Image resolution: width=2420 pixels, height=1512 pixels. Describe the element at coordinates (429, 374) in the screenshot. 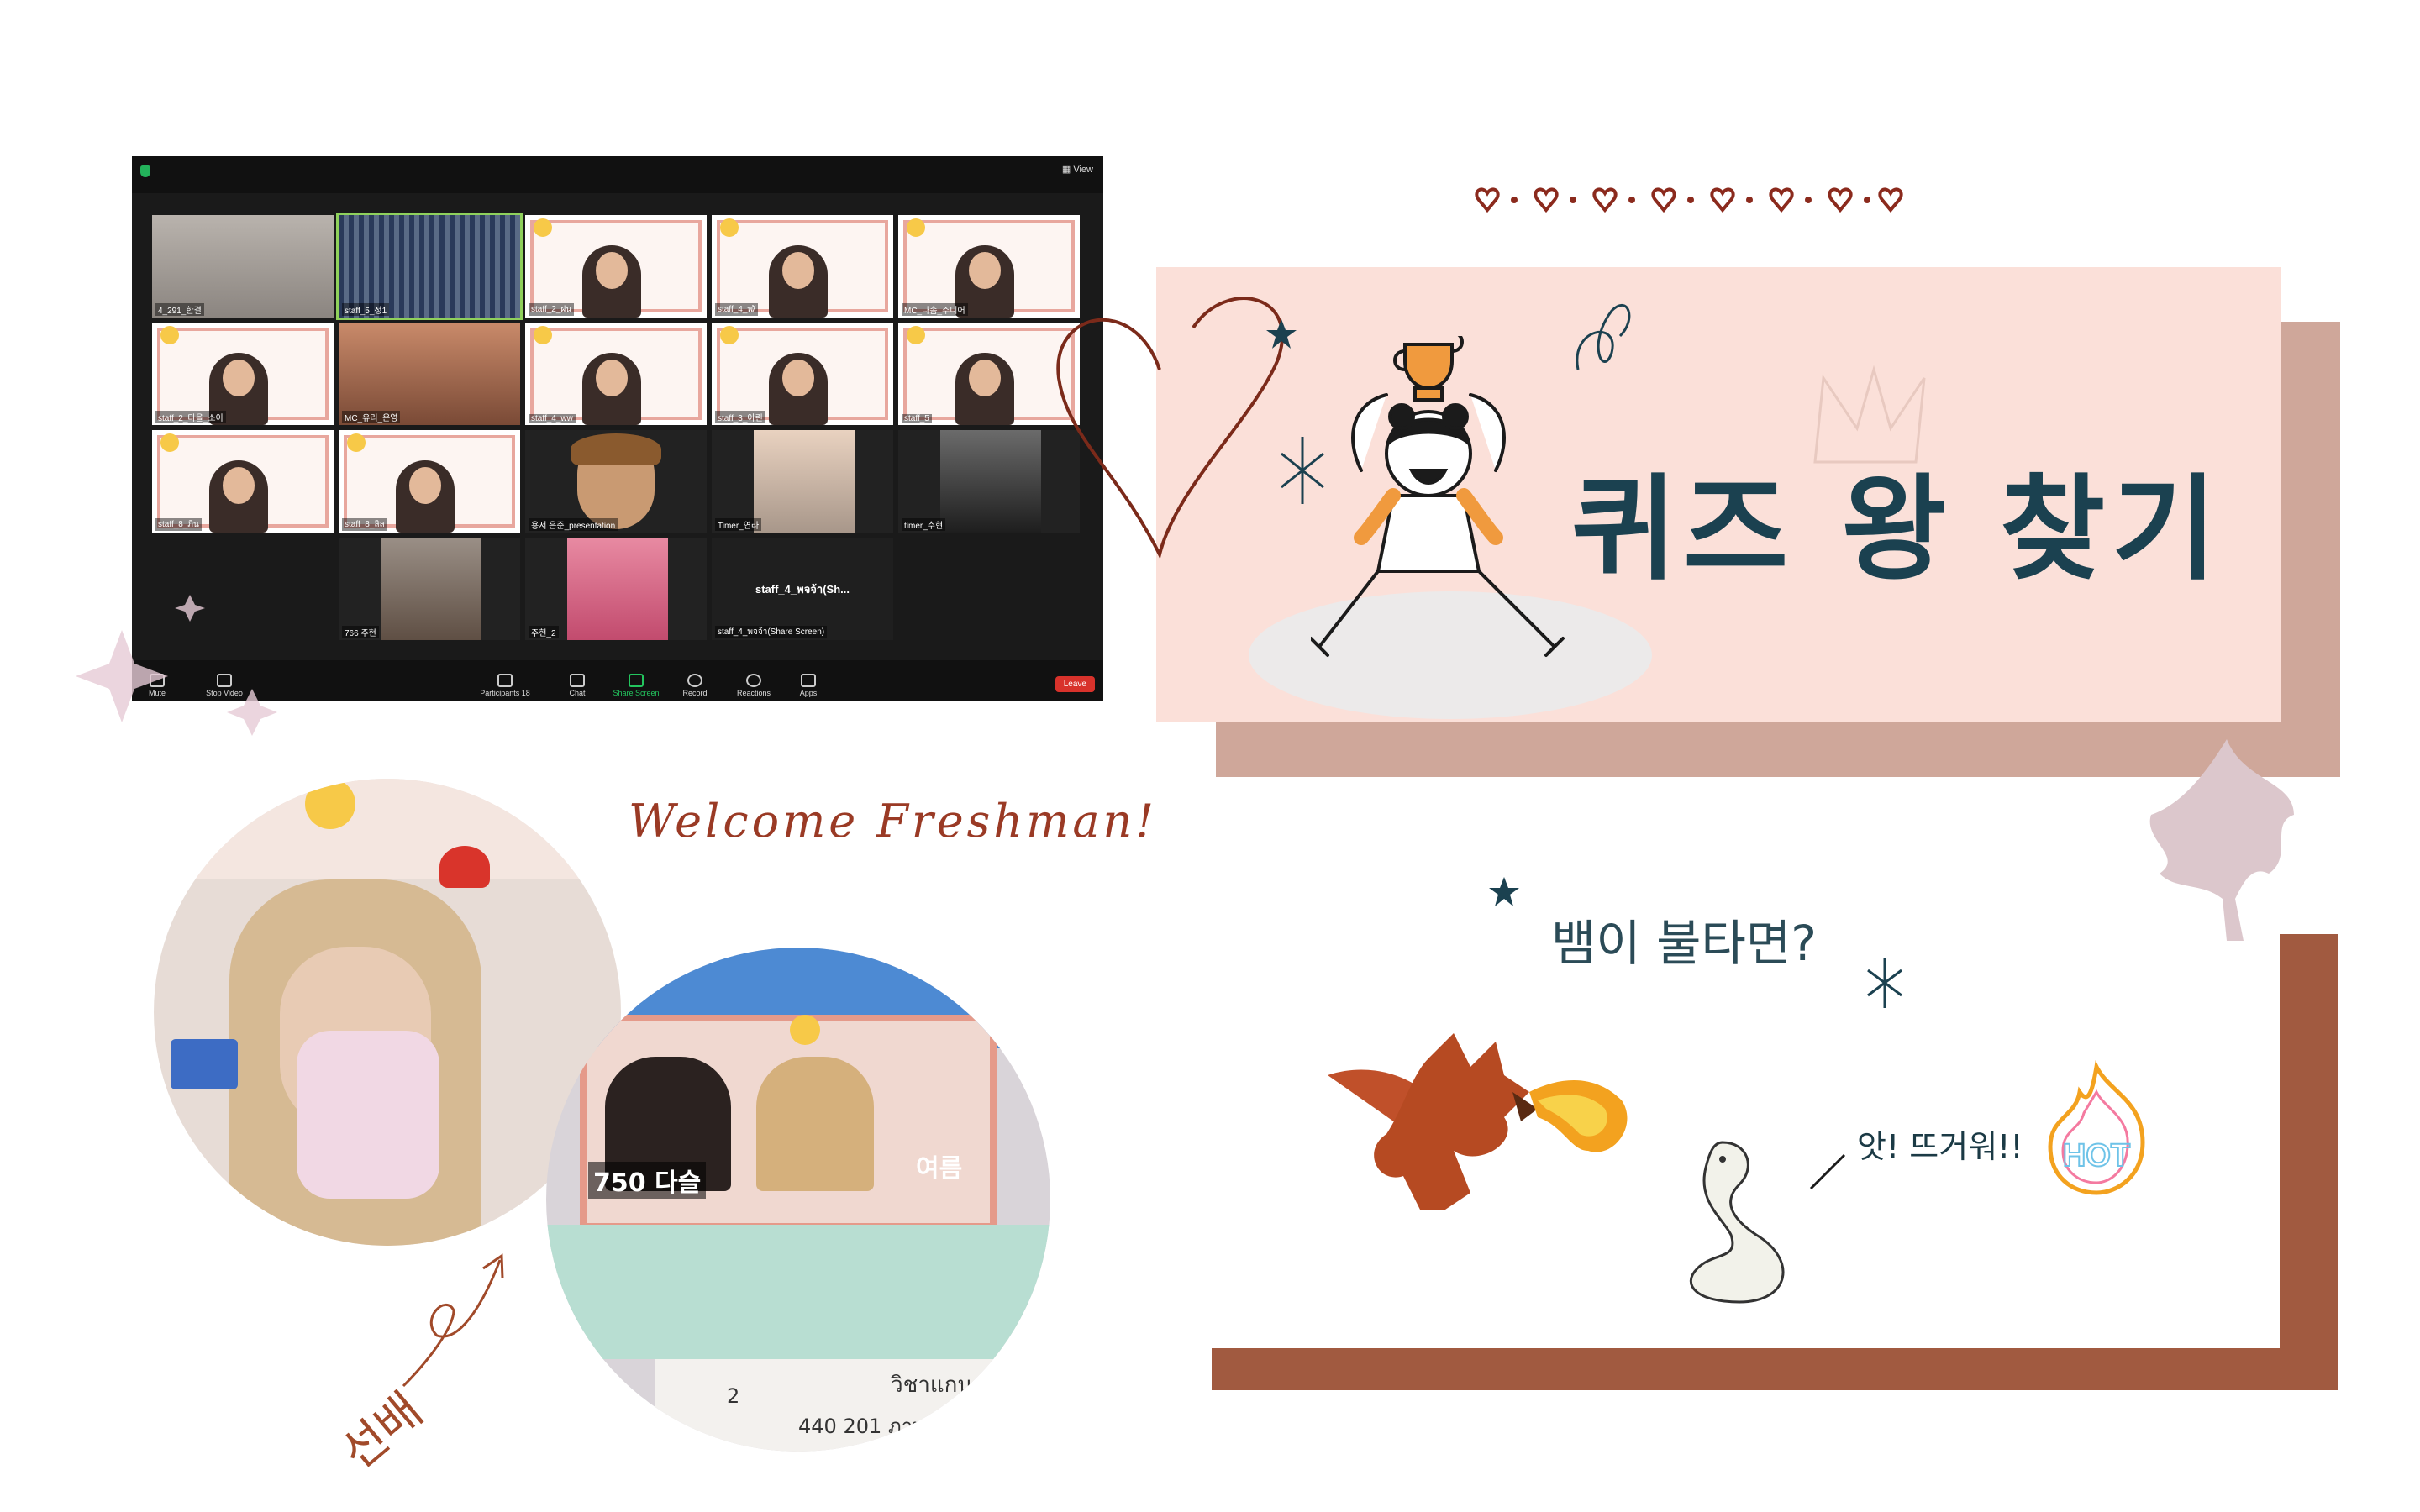

I see `participant-tile: MC_유리_은영` at that location.